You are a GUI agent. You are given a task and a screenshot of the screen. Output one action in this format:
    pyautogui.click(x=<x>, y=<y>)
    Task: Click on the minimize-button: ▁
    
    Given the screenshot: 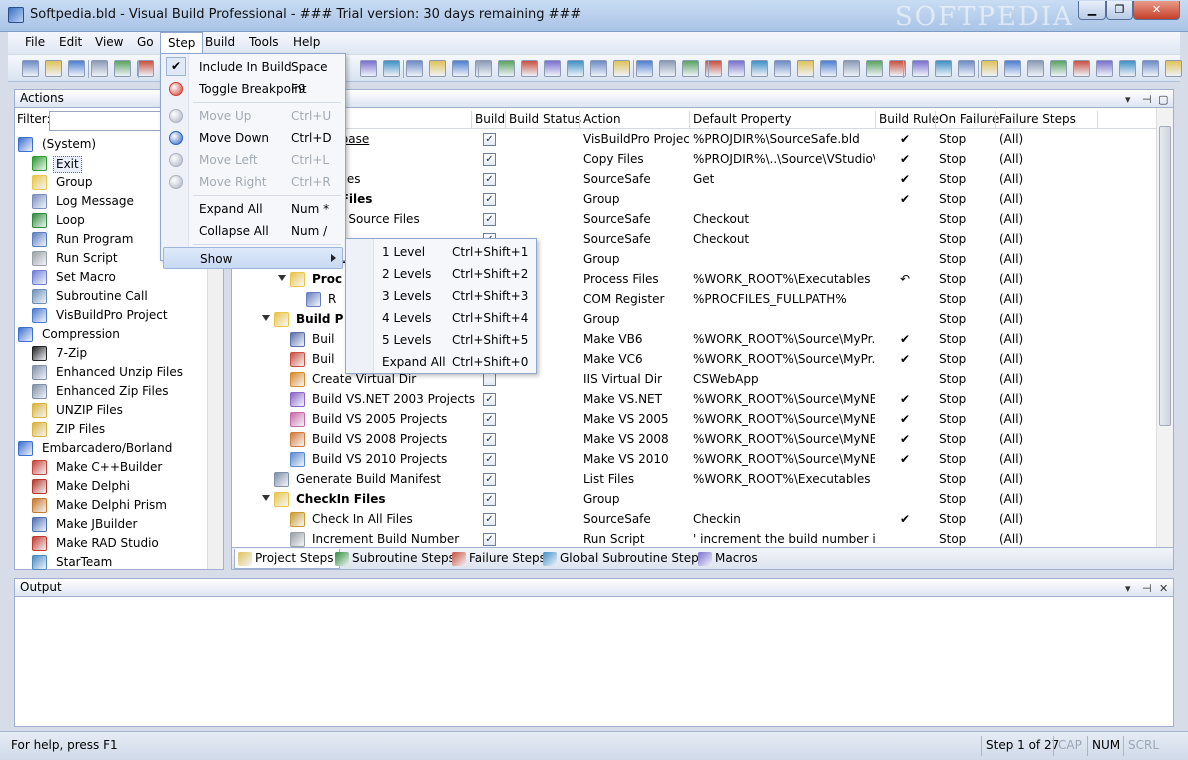 What is the action you would take?
    pyautogui.click(x=1092, y=10)
    